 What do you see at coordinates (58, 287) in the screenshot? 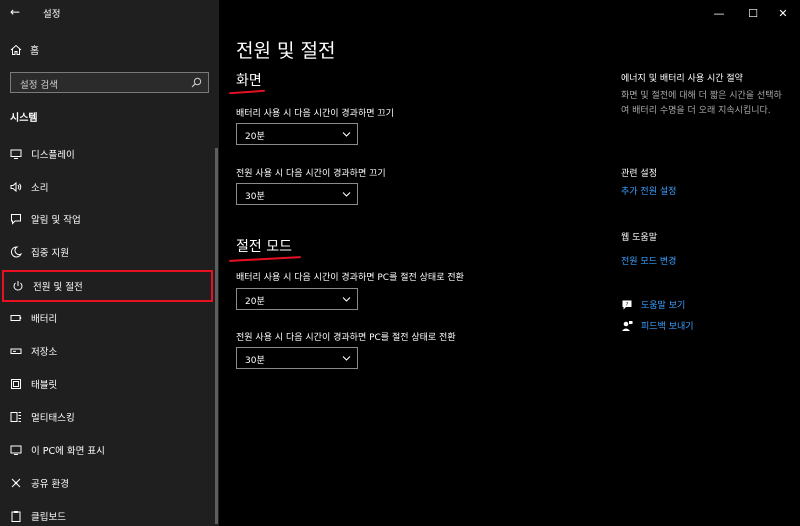
I see `sidebar-item-label: 전원 및 절전` at bounding box center [58, 287].